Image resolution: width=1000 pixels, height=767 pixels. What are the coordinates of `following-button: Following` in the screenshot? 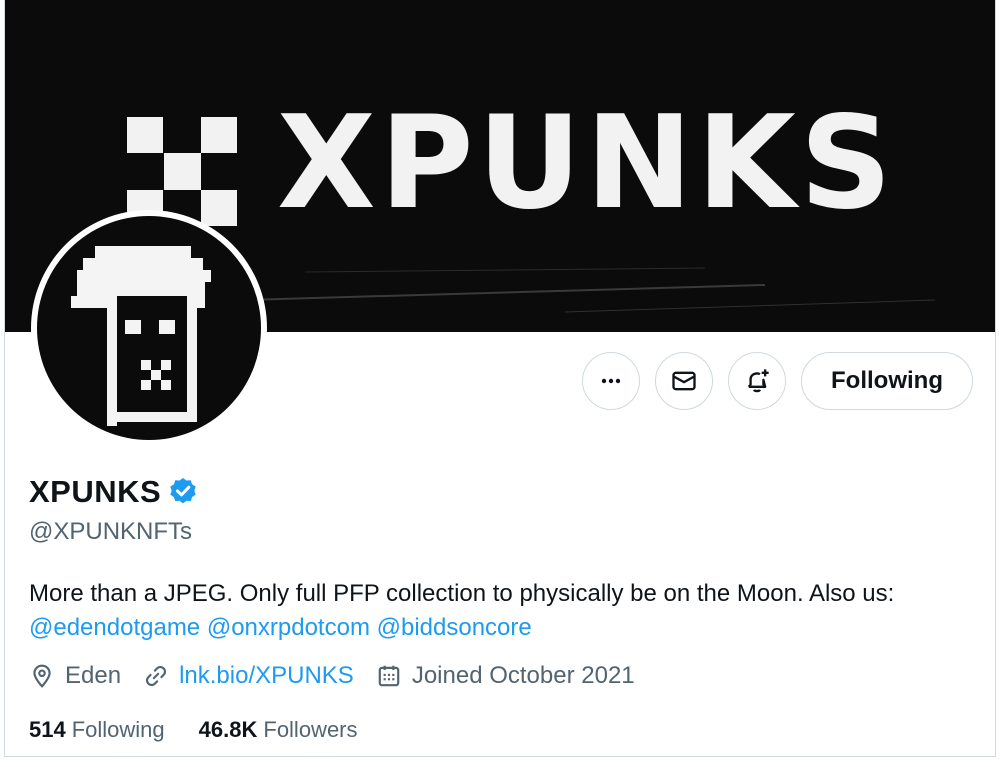 It's located at (887, 381).